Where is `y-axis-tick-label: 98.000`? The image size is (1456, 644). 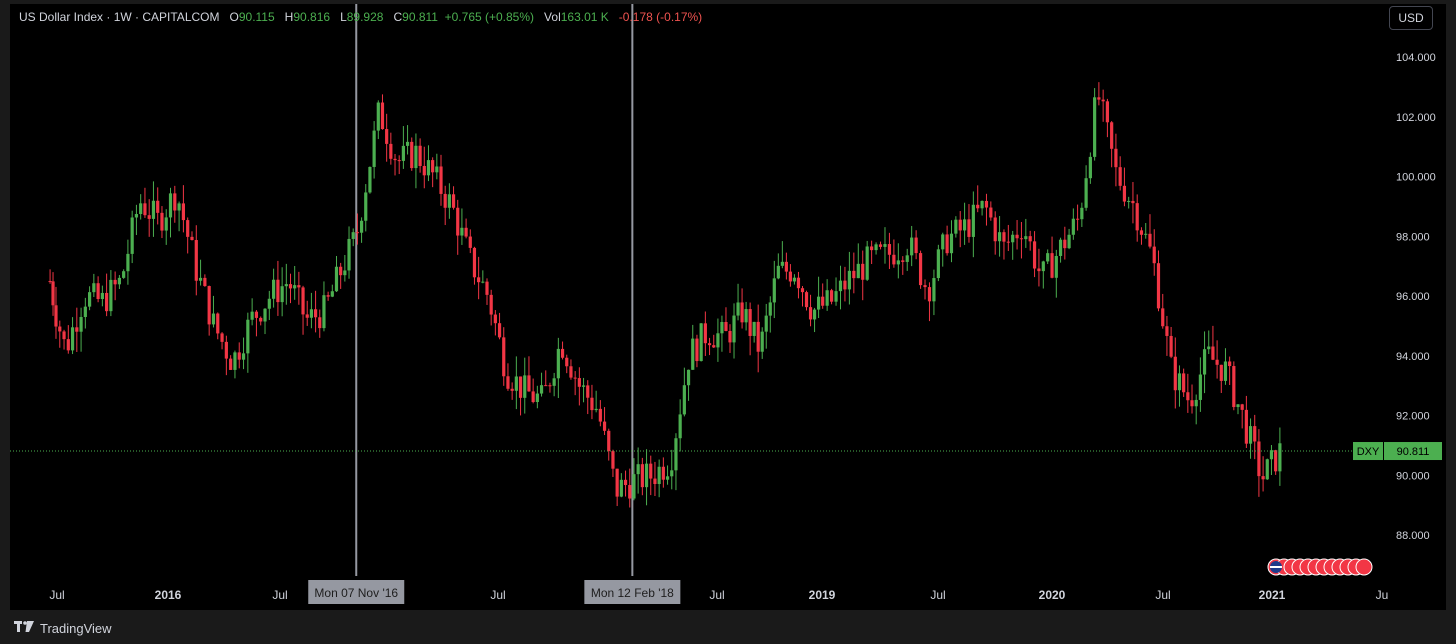 y-axis-tick-label: 98.000 is located at coordinates (1413, 237).